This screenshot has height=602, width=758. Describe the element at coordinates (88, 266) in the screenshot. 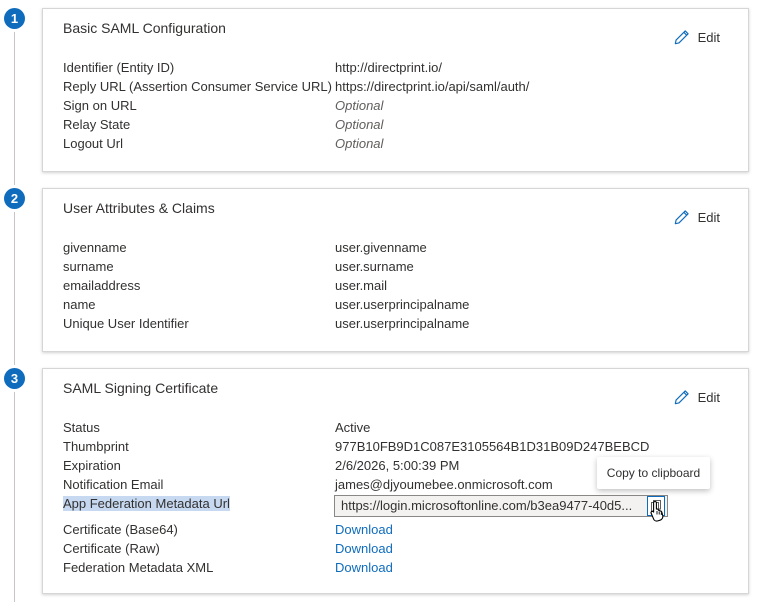

I see `row-label: surname` at that location.